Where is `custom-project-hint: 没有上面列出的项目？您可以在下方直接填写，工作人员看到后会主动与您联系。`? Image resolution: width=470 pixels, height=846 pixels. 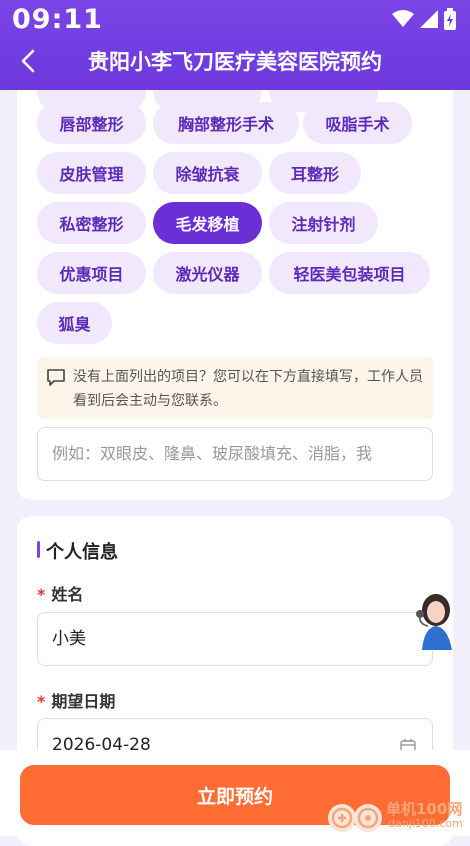 custom-project-hint: 没有上面列出的项目？您可以在下方直接填写，工作人员看到后会主动与您联系。 is located at coordinates (235, 388).